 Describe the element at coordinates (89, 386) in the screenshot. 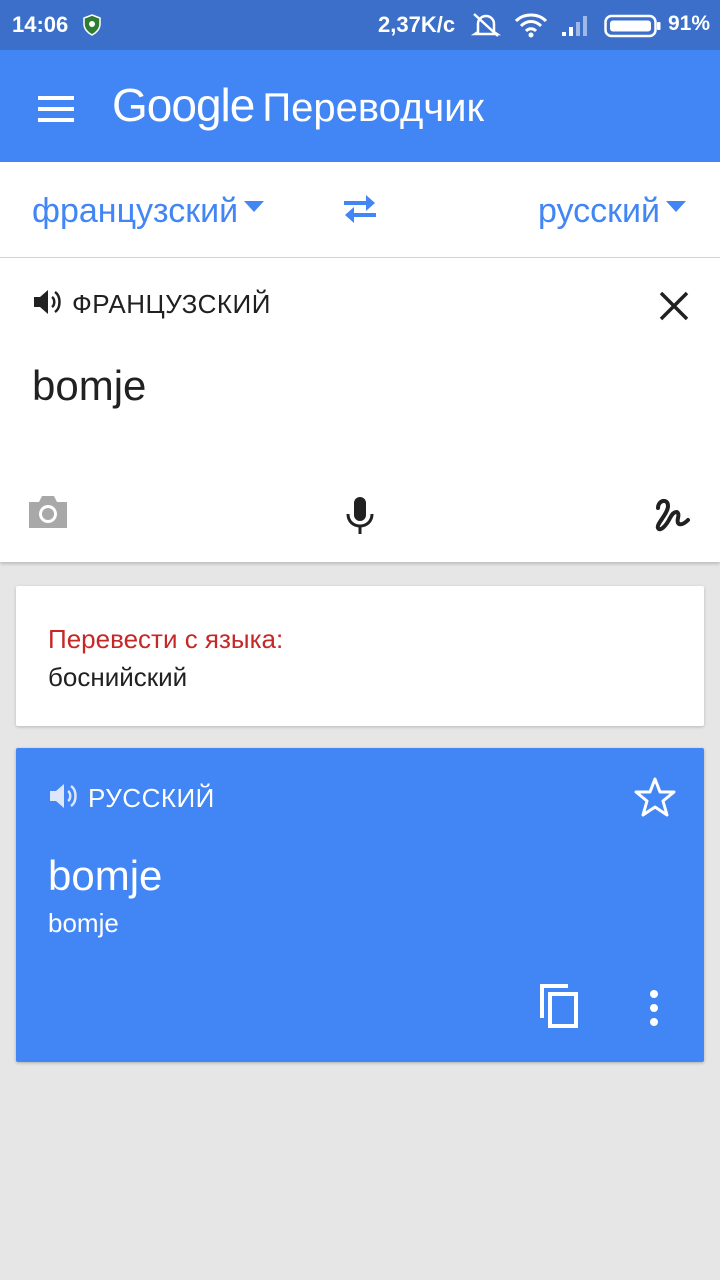

I see `input-text: bomje` at that location.